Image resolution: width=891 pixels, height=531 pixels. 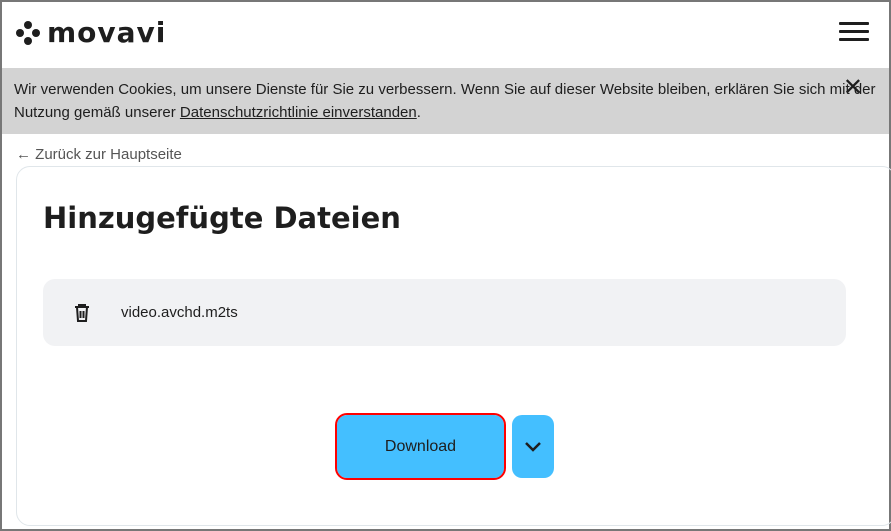 I want to click on chevron-down-icon, so click(x=533, y=446).